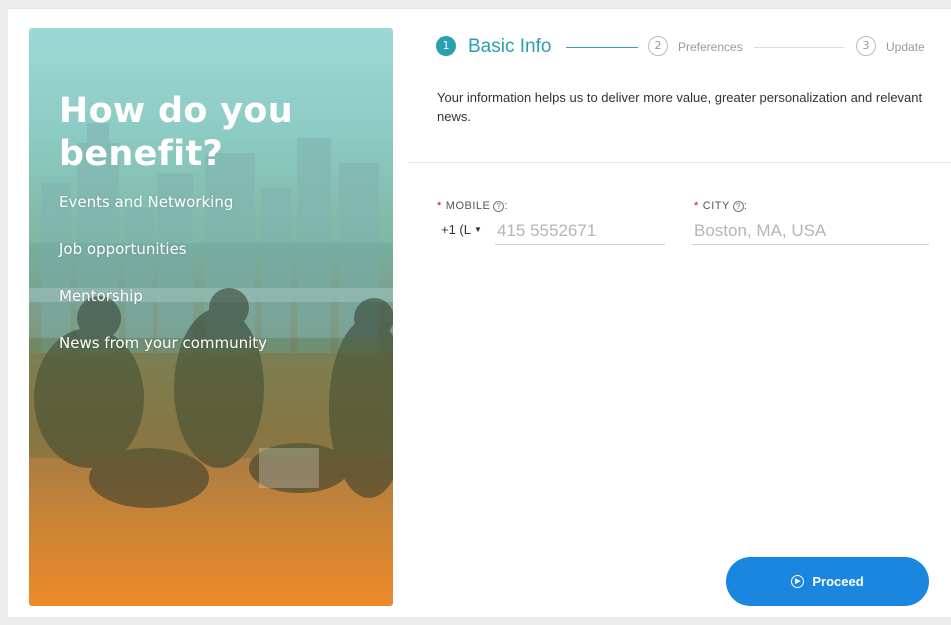 This screenshot has width=951, height=625. Describe the element at coordinates (146, 202) in the screenshot. I see `benefit-item: Events and Networking` at that location.